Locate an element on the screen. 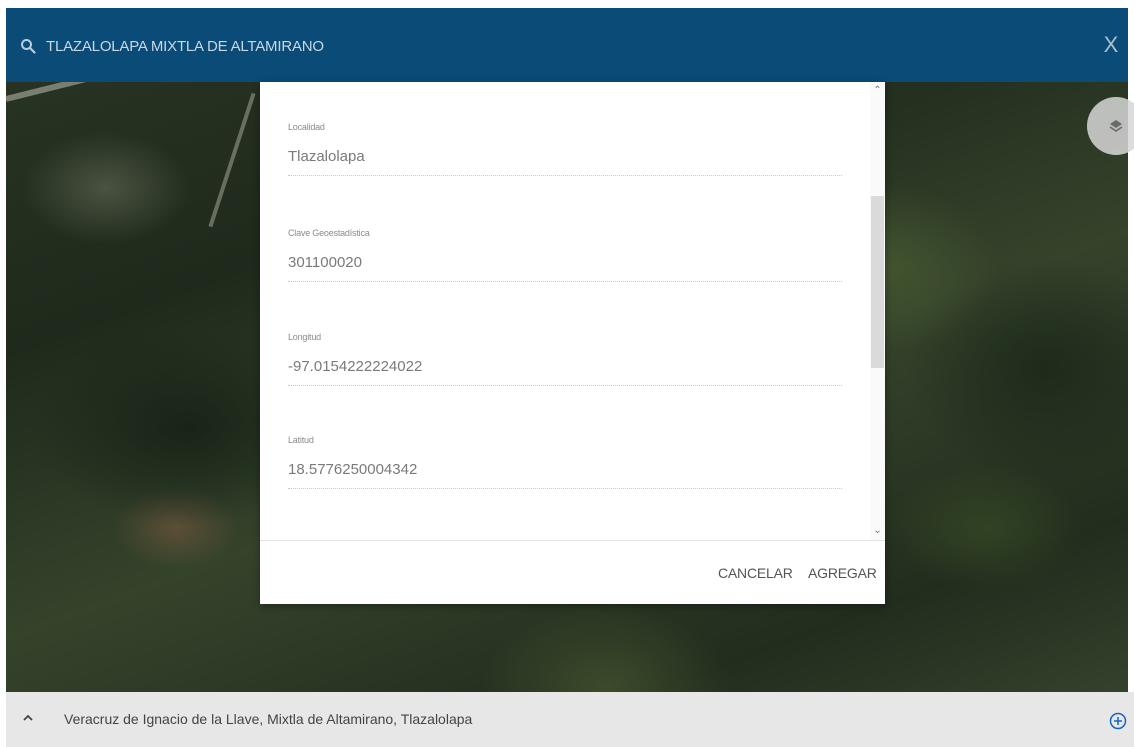 The image size is (1134, 747). field-latitud: Latitud 18.5776250004342 is located at coordinates (565, 462).